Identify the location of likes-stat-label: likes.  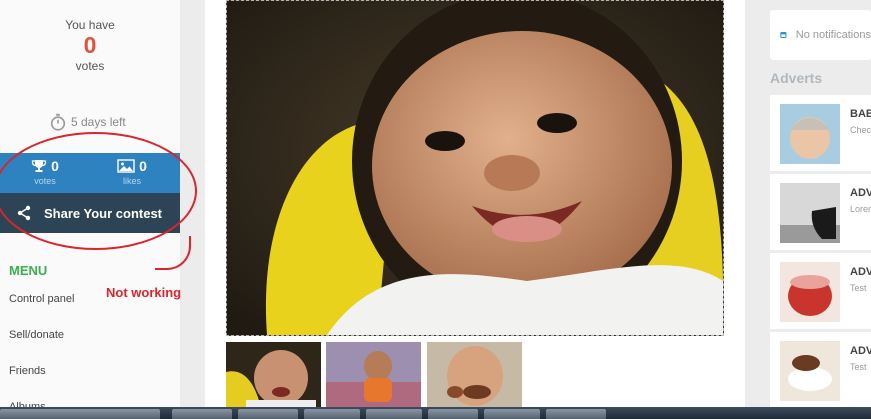
(131, 181).